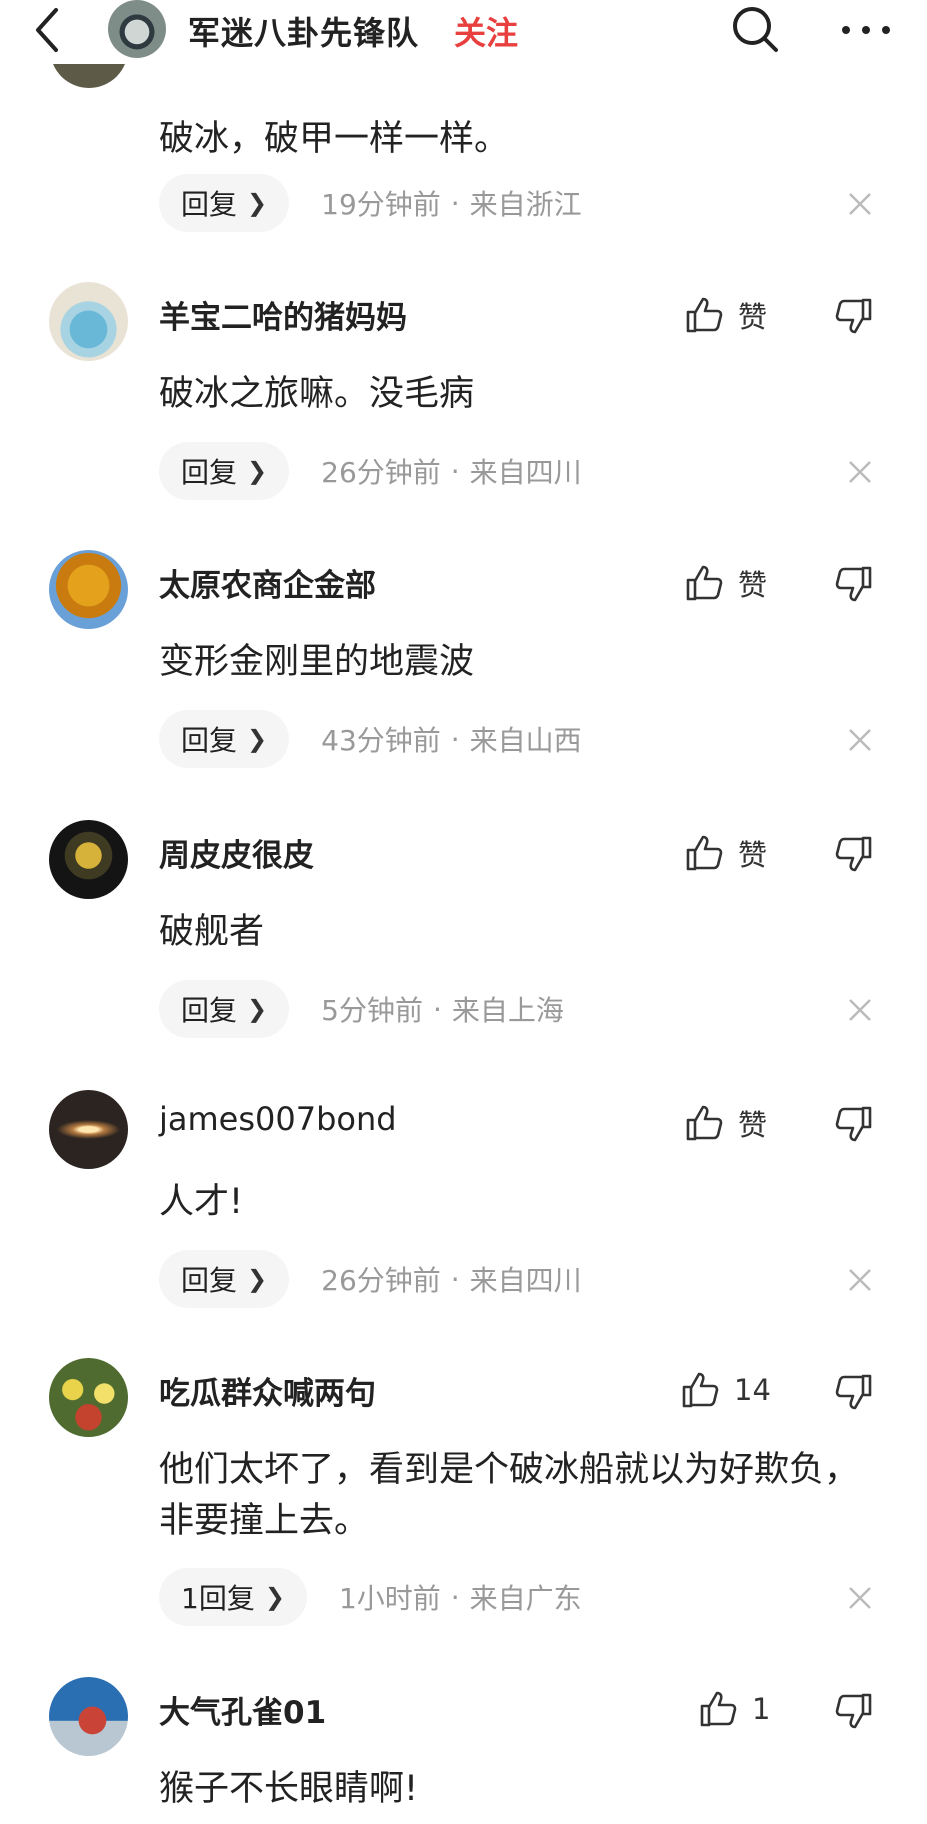 Image resolution: width=927 pixels, height=1824 pixels. What do you see at coordinates (761, 1709) in the screenshot?
I see `like-count: 1` at bounding box center [761, 1709].